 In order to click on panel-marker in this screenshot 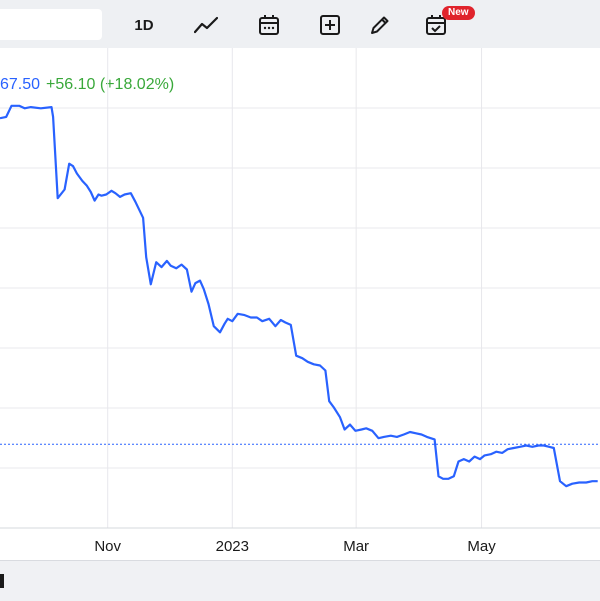, I will do `click(2, 581)`.